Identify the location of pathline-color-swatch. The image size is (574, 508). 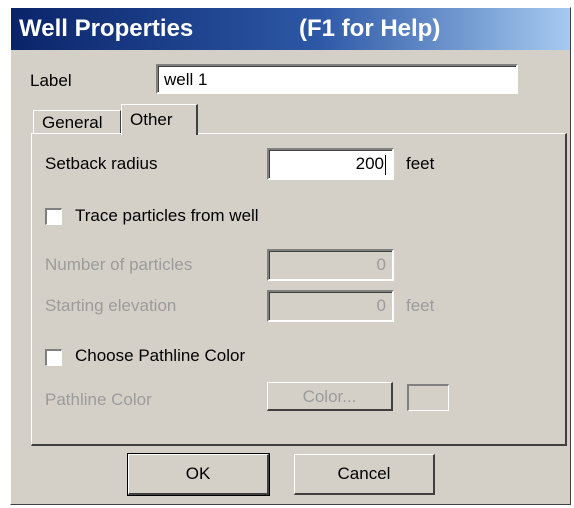
(428, 397).